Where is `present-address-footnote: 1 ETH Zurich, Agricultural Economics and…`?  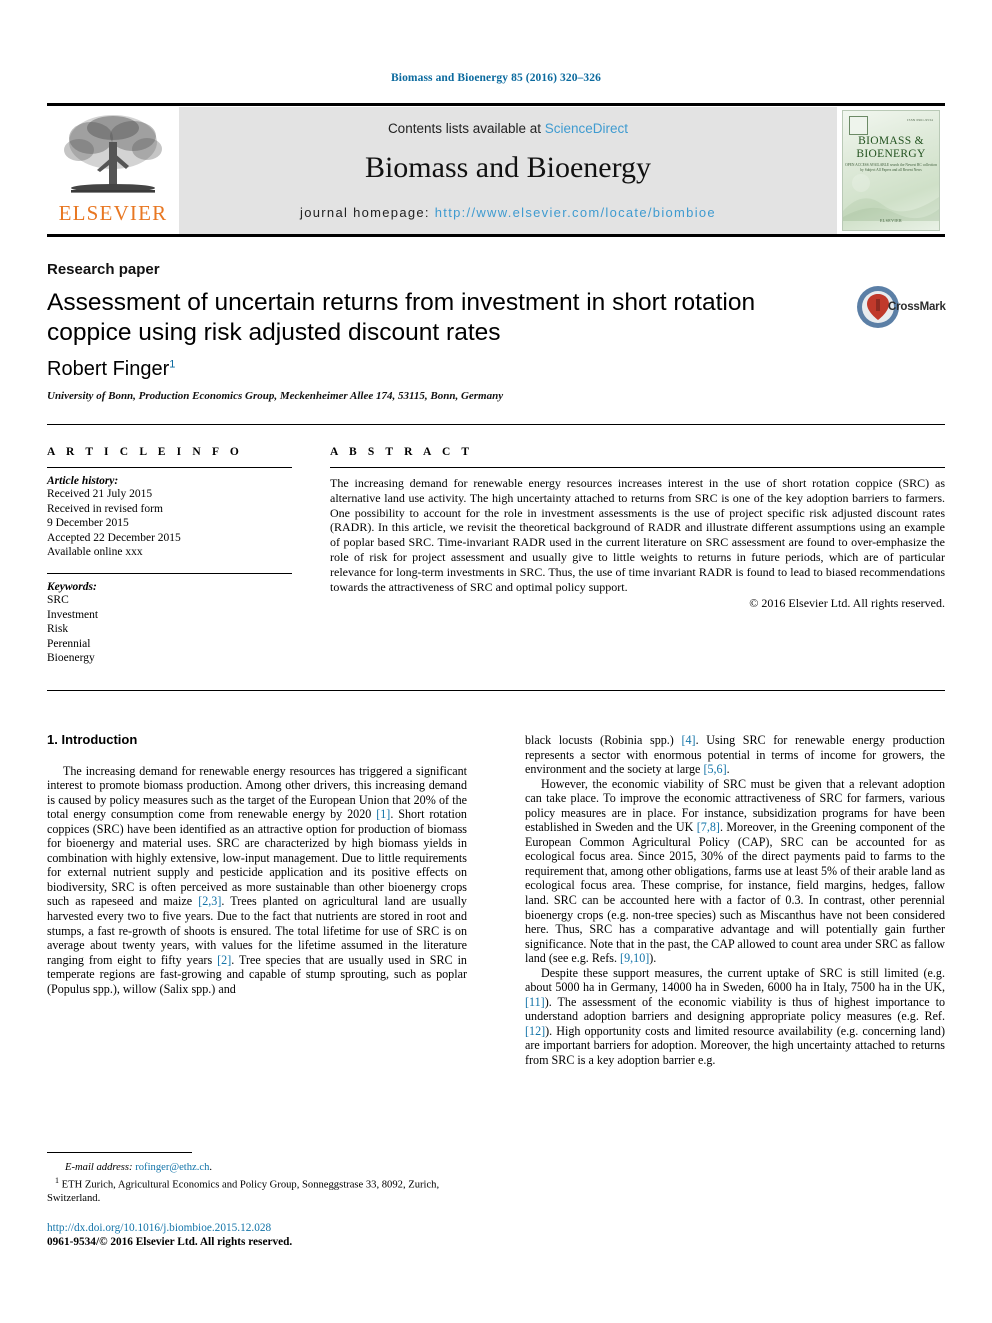
present-address-footnote: 1 ETH Zurich, Agricultural Economics and… is located at coordinates (257, 1189).